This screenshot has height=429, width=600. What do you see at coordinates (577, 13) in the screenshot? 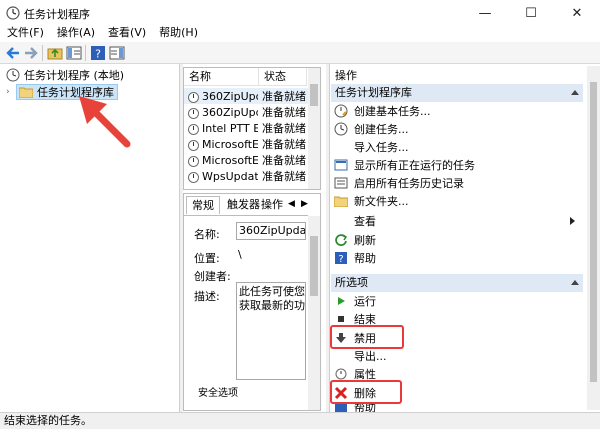
I see `close-button: ✕` at bounding box center [577, 13].